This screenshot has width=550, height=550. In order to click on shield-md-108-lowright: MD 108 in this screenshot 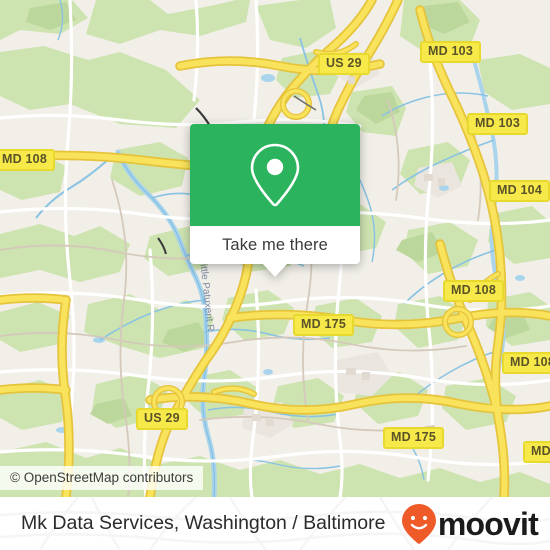, I will do `click(526, 363)`.